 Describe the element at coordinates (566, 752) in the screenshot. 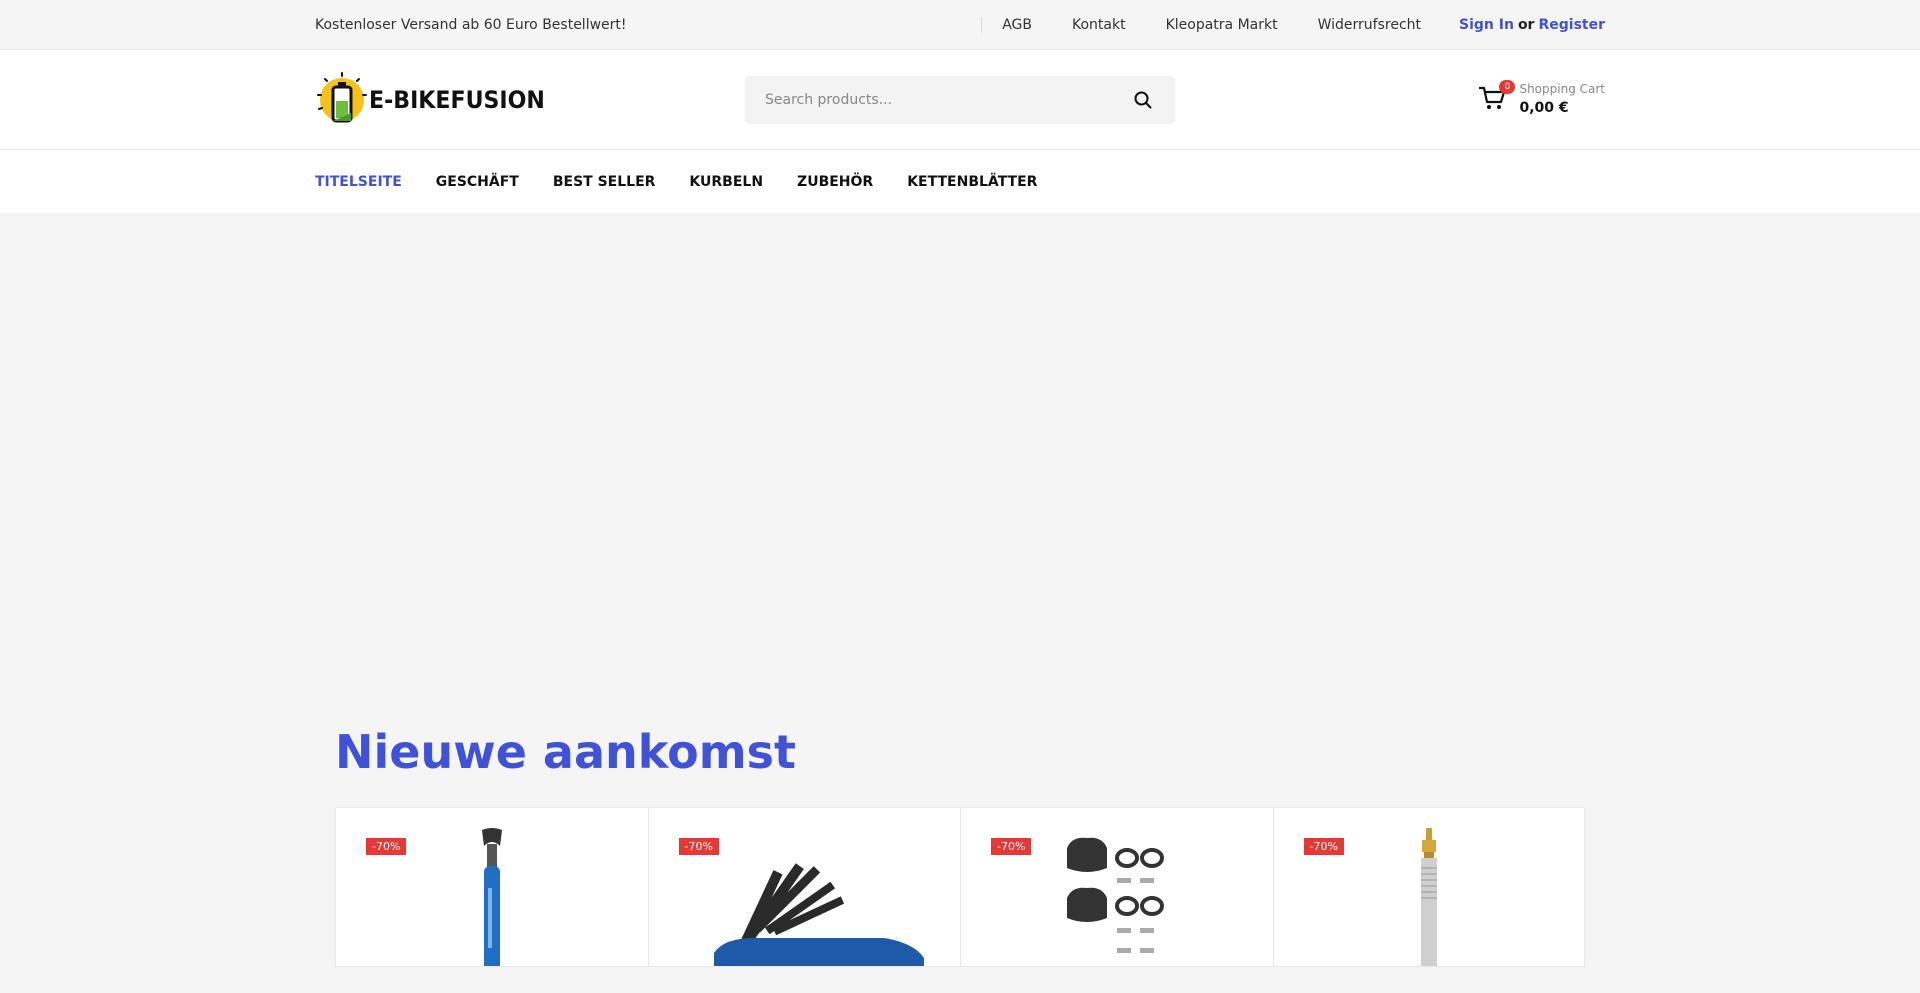

I see `section-title: Nieuwe aankomst` at that location.